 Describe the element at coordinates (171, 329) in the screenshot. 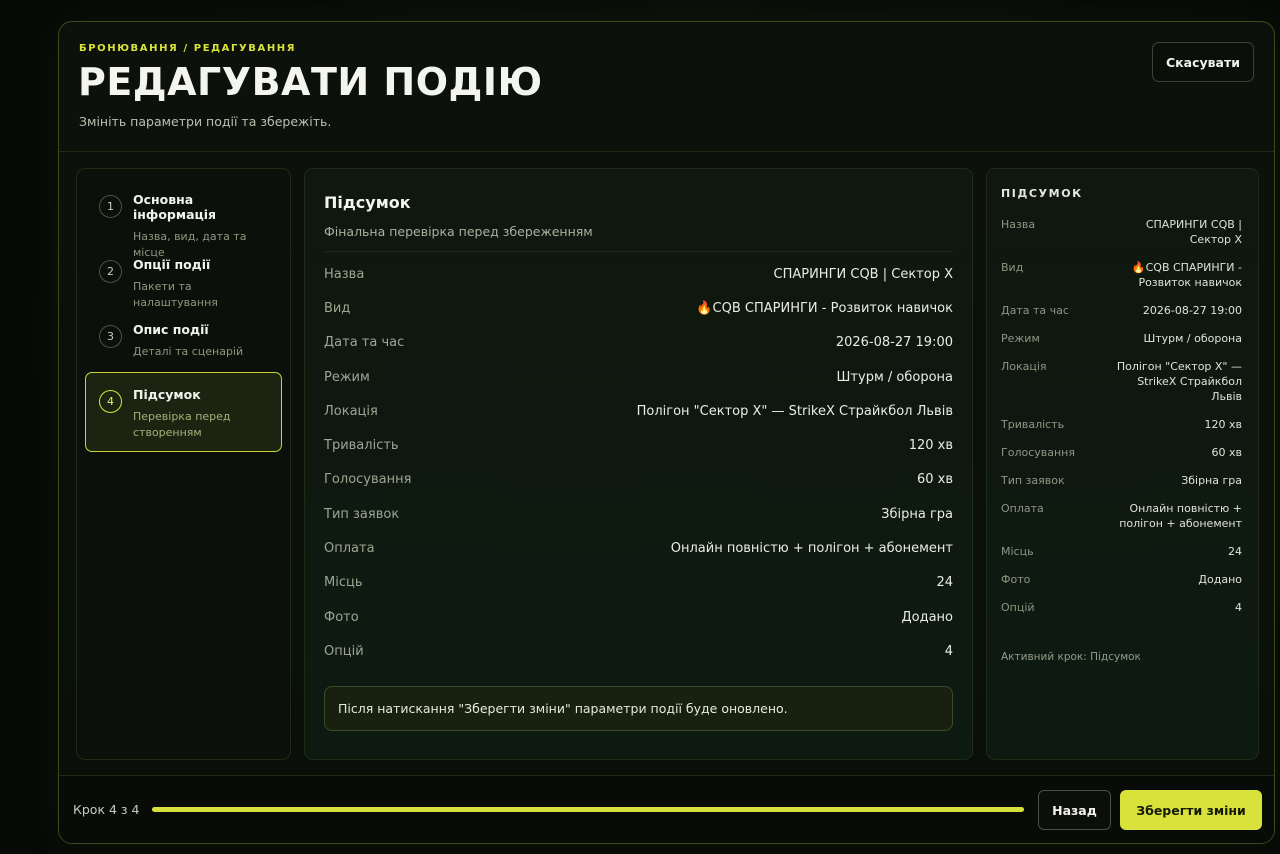

I see `step-title: Опис події` at that location.